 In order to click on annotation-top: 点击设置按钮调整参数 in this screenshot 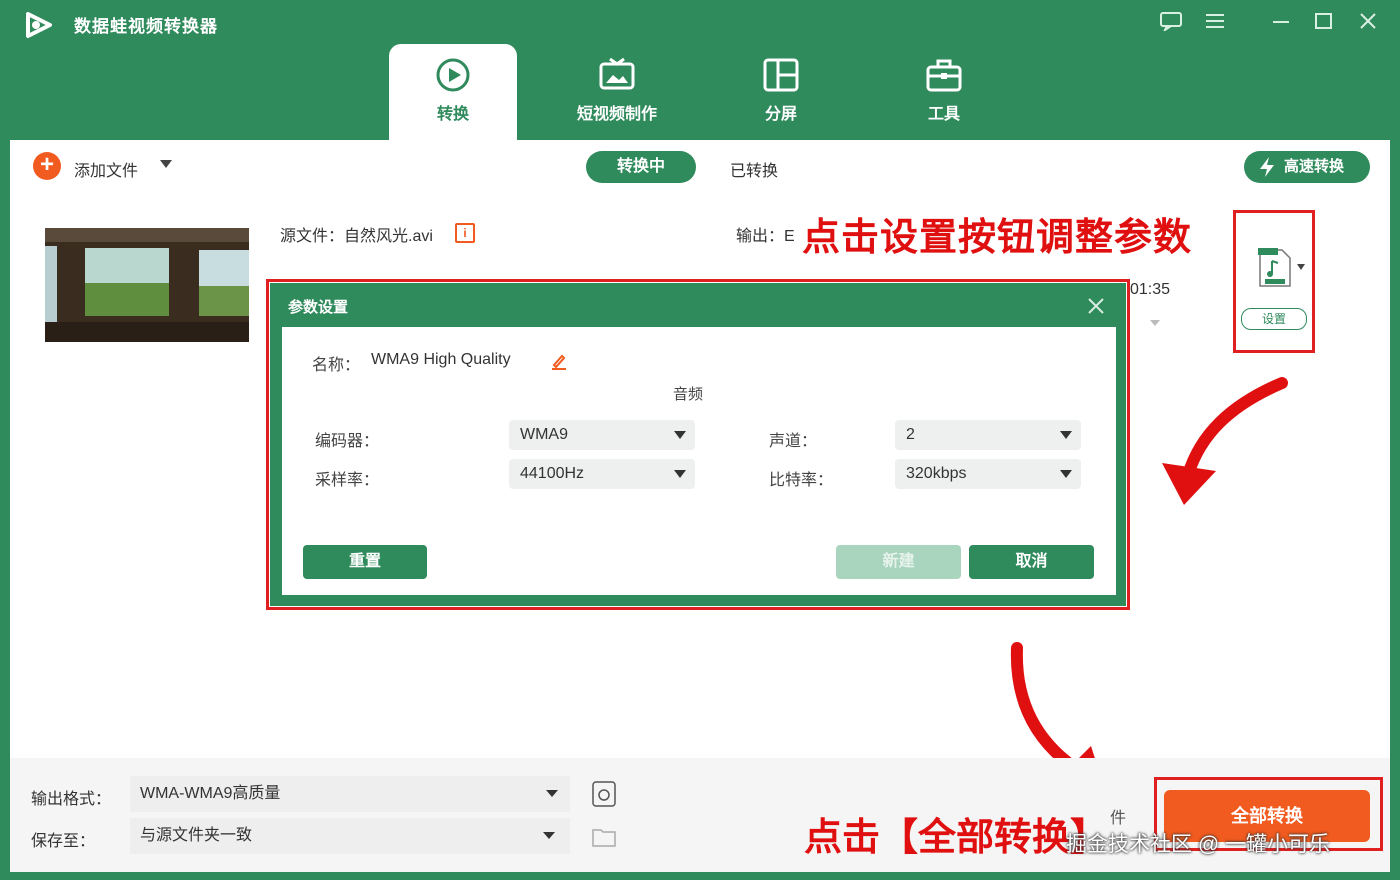, I will do `click(997, 238)`.